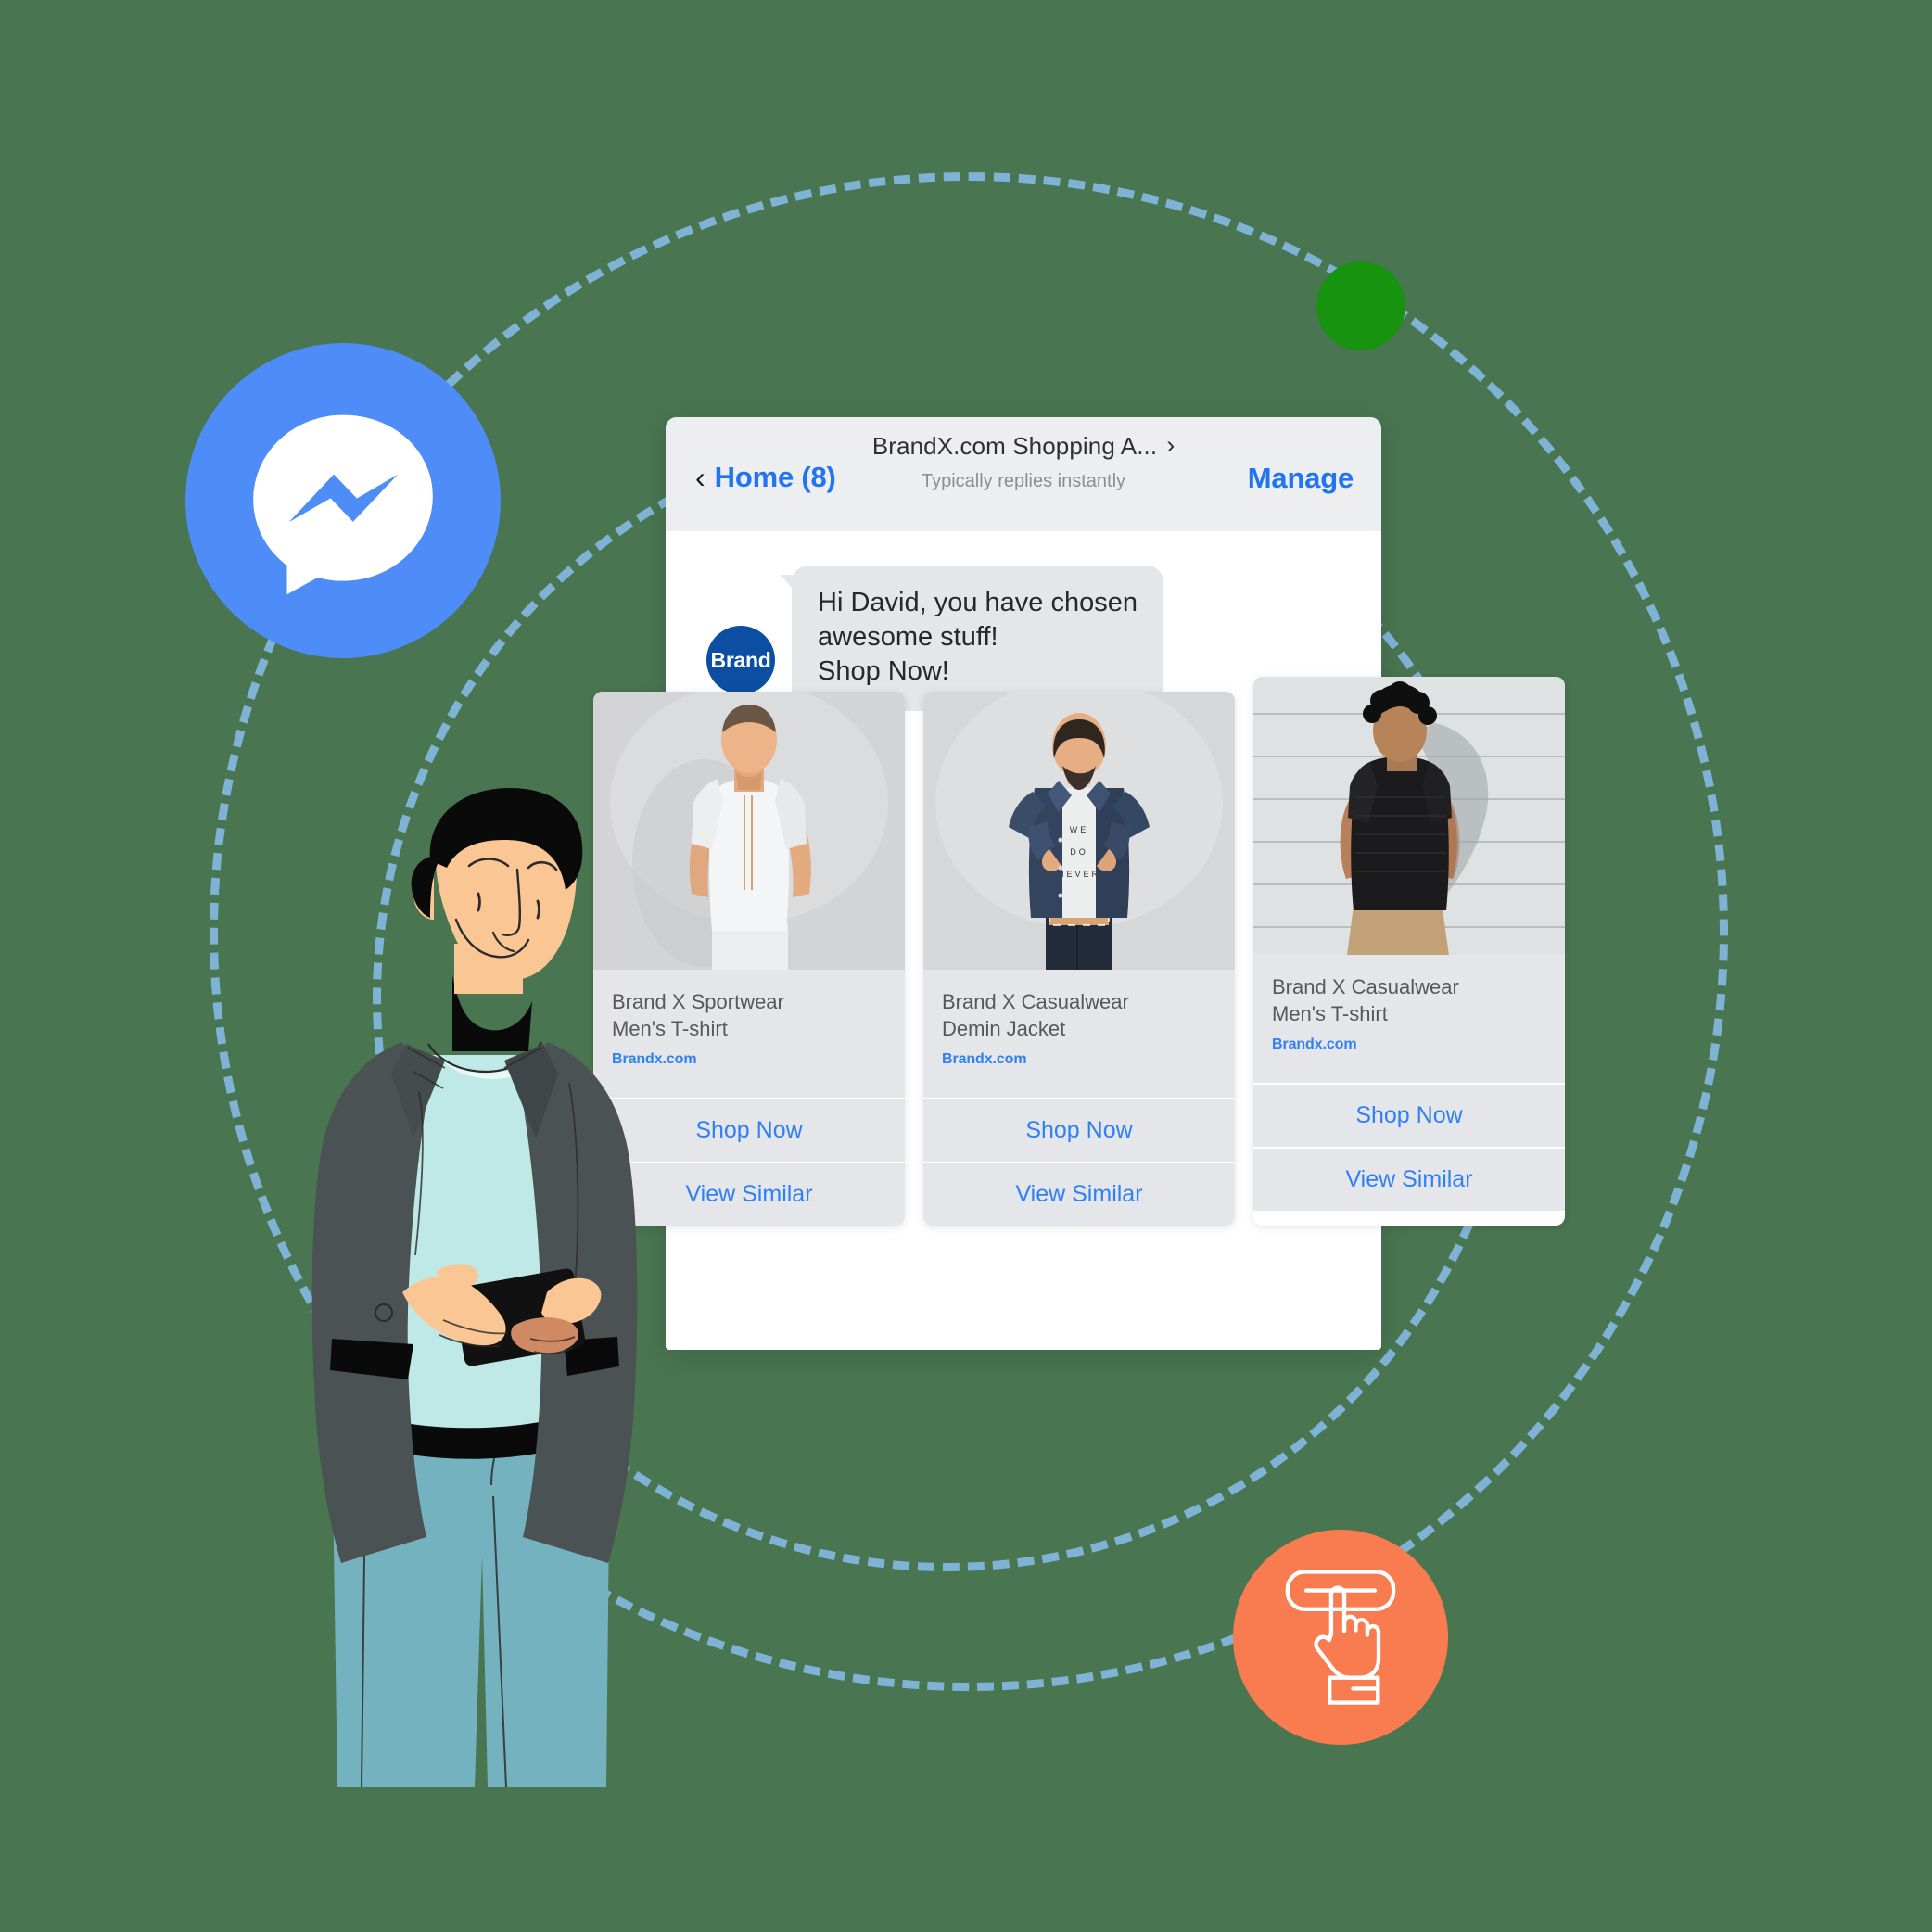 The image size is (1932, 1932). Describe the element at coordinates (1301, 478) in the screenshot. I see `manage-button: Manage` at that location.